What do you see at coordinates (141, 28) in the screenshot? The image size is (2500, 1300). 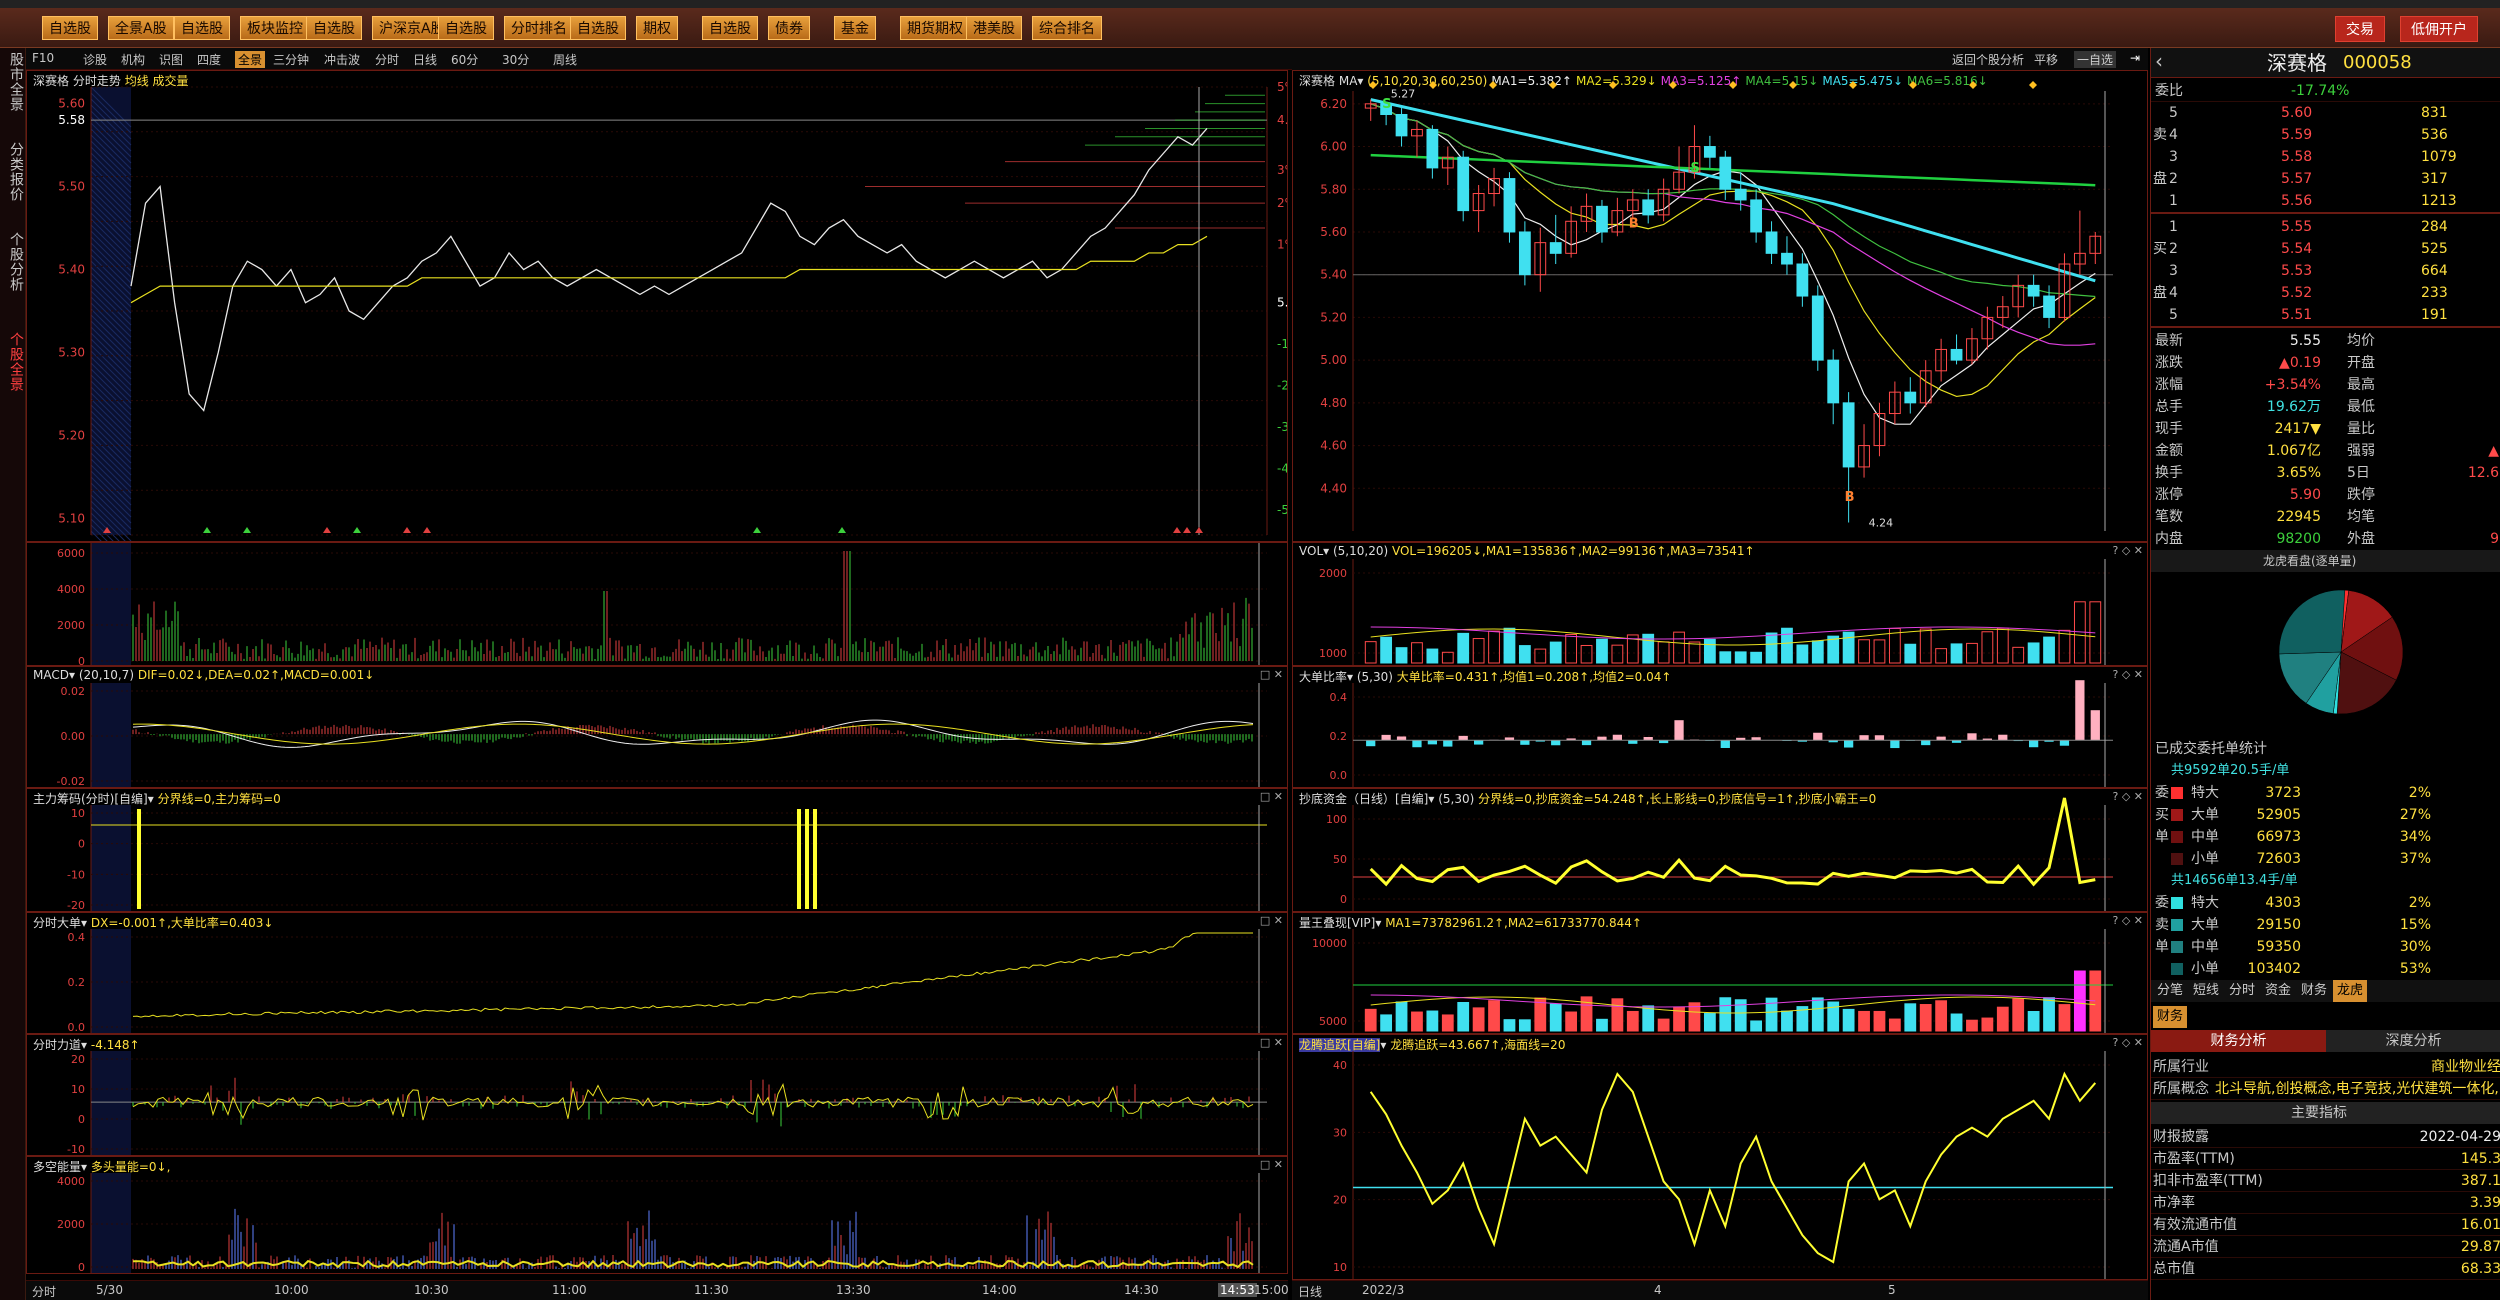 I see `toolbar-button-1: 全景A股` at bounding box center [141, 28].